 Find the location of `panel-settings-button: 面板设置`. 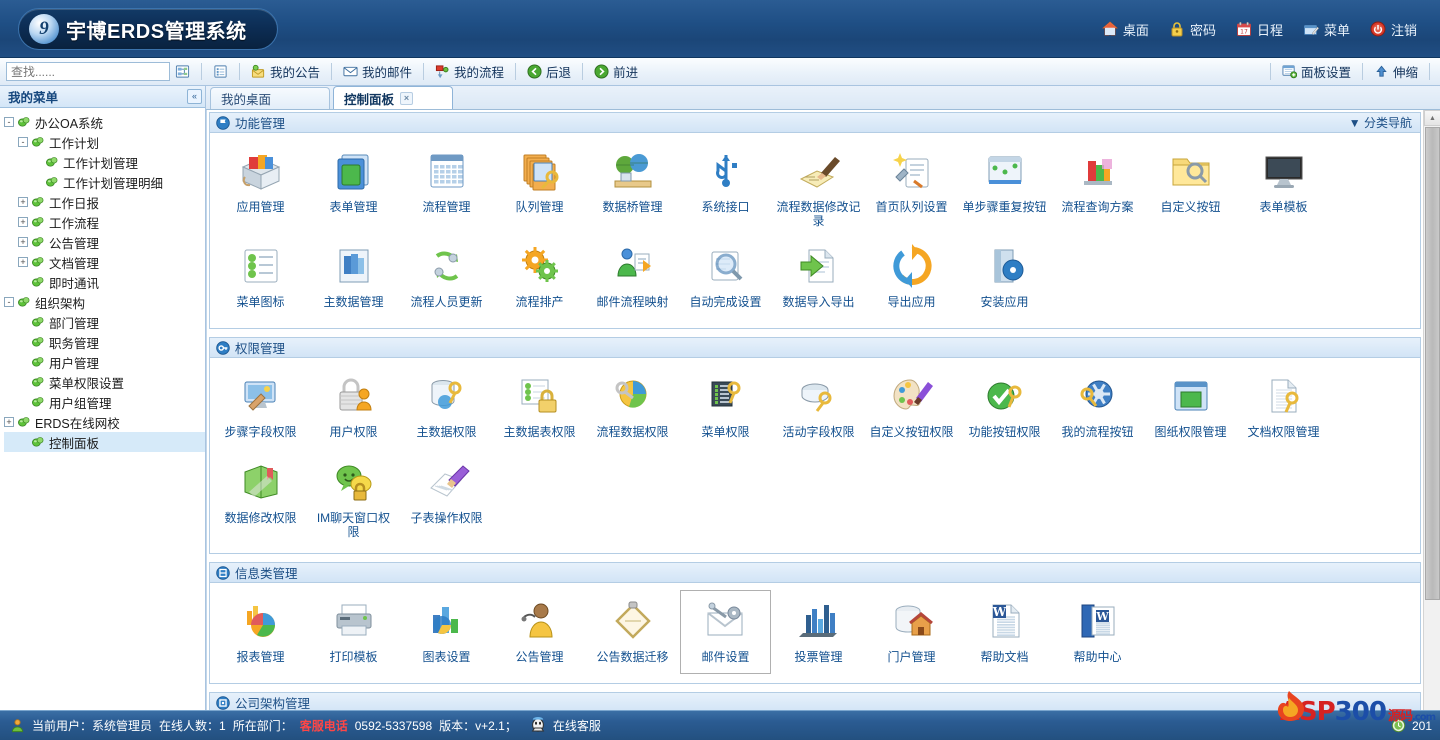

panel-settings-button: 面板设置 is located at coordinates (1316, 71).